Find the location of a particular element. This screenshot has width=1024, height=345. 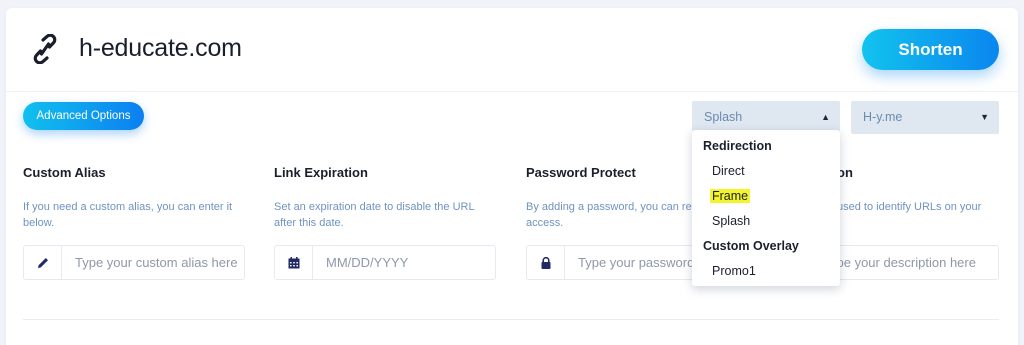

link-expiration-title: Link Expiration is located at coordinates (321, 172).